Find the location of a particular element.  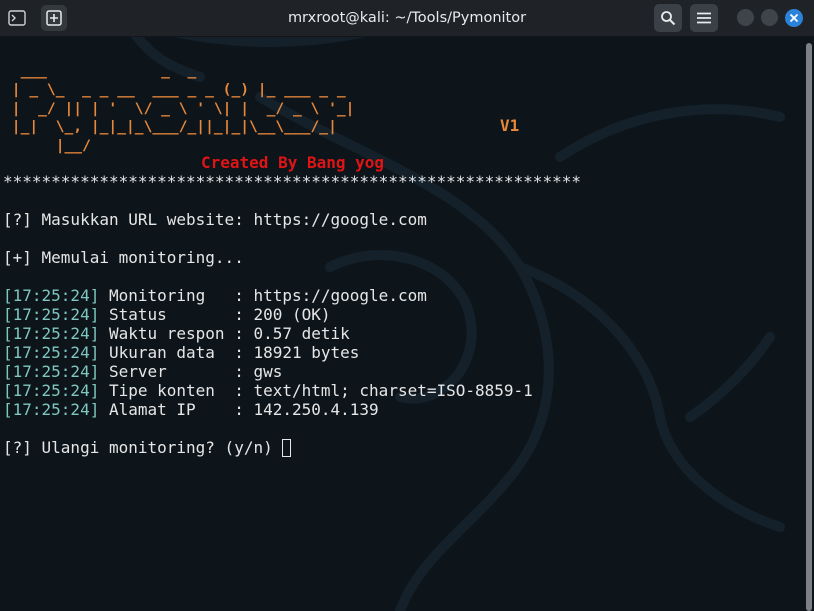

log-line: [17:25:24] Server : gws is located at coordinates (142, 371).